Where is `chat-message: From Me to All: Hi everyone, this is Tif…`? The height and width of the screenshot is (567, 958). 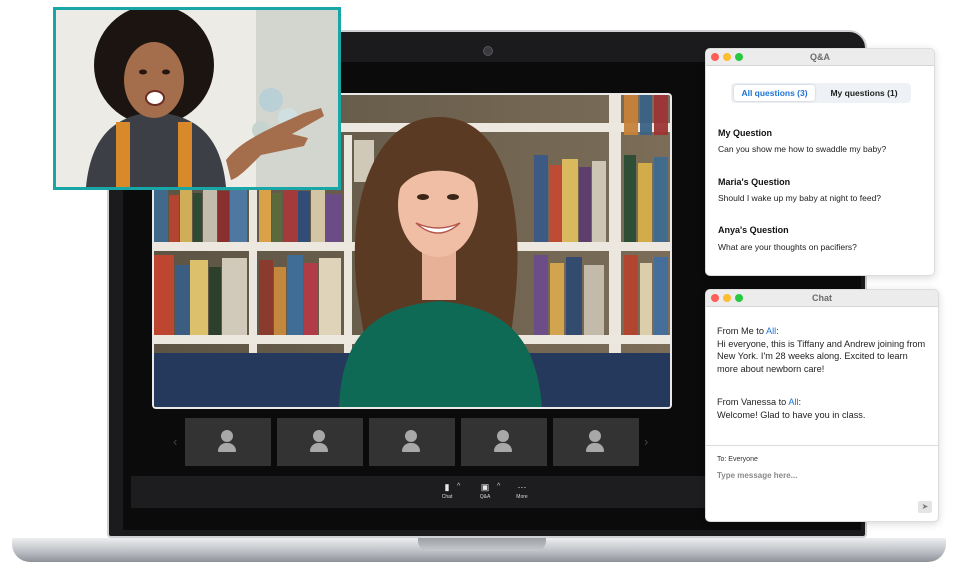
chat-message: From Me to All: Hi everyone, this is Tif… is located at coordinates (823, 350).